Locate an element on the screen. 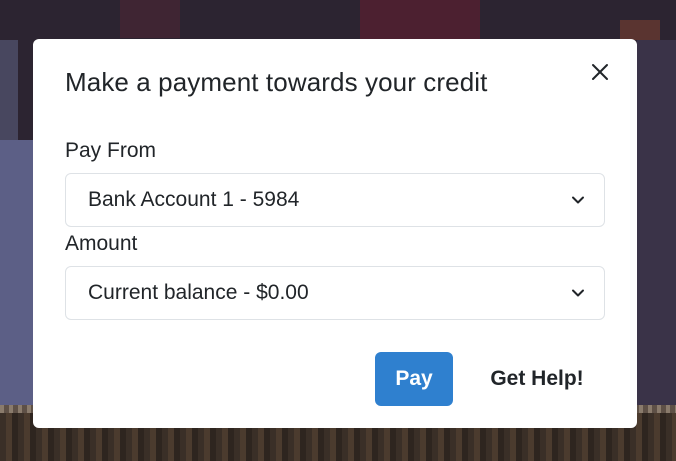 The height and width of the screenshot is (461, 676). pay-from-value: Bank Account 1 - 5984 is located at coordinates (194, 199).